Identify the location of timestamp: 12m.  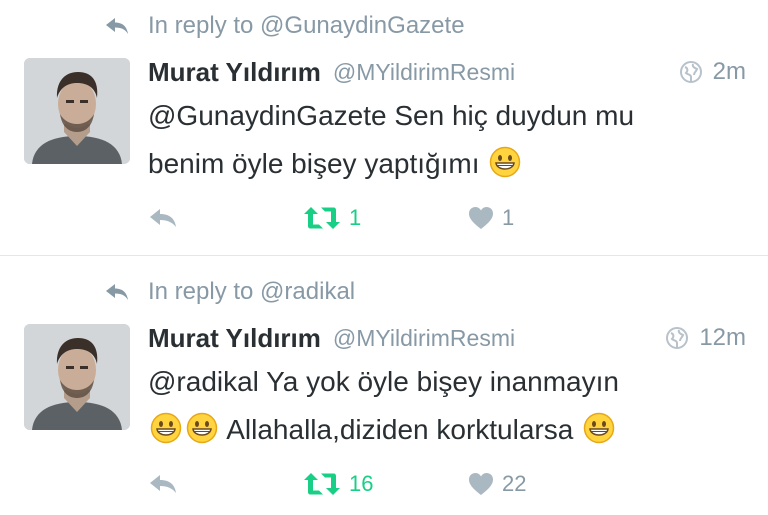
(705, 338).